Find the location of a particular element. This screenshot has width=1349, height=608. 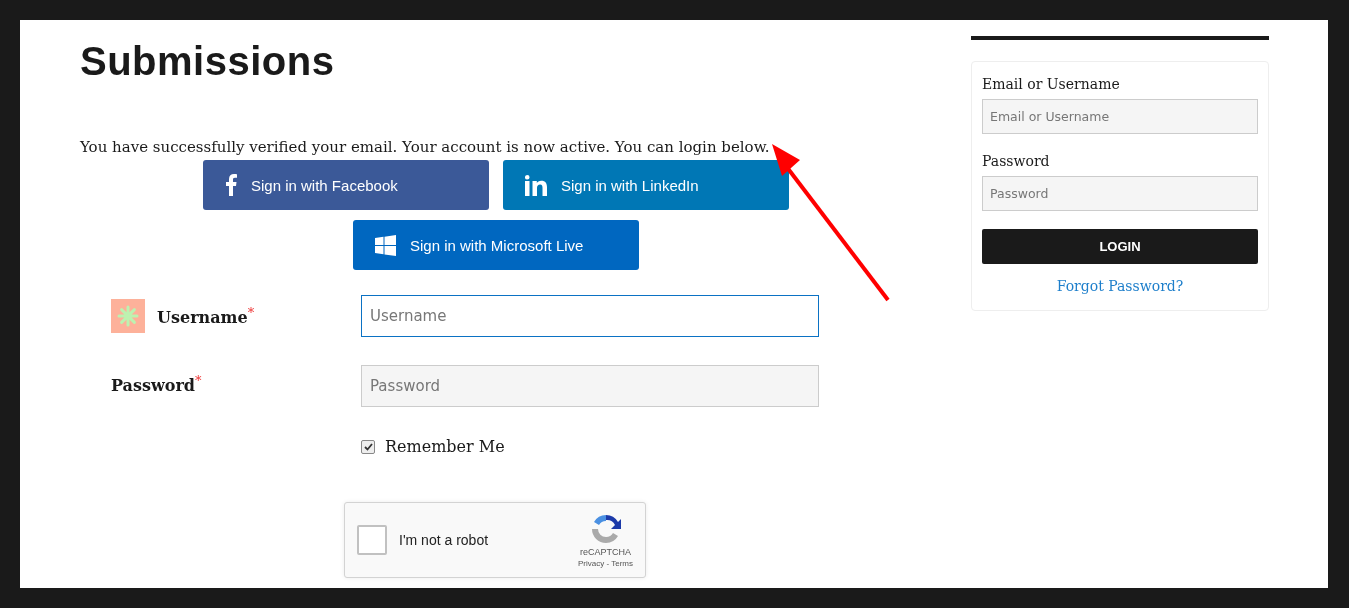

remember-checkbox is located at coordinates (368, 446).